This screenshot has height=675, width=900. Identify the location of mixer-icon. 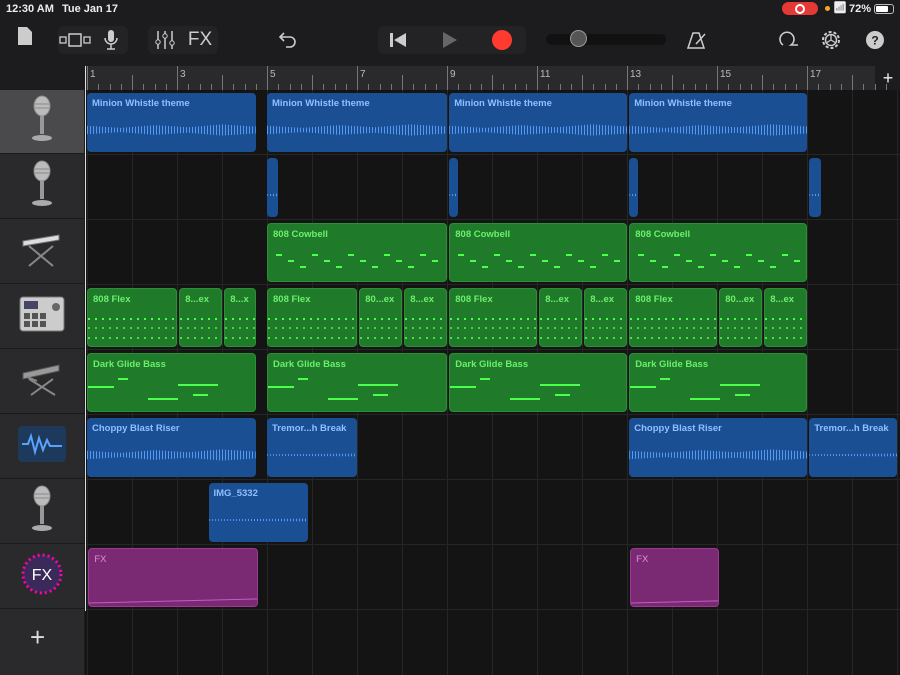
(165, 40).